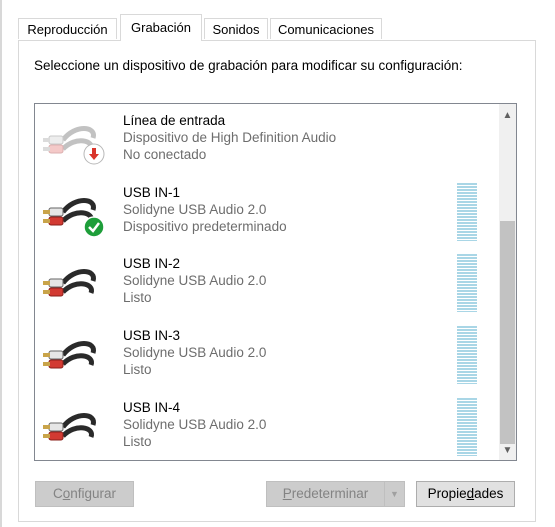  What do you see at coordinates (287, 493) in the screenshot?
I see `set-default-label-access: P` at bounding box center [287, 493].